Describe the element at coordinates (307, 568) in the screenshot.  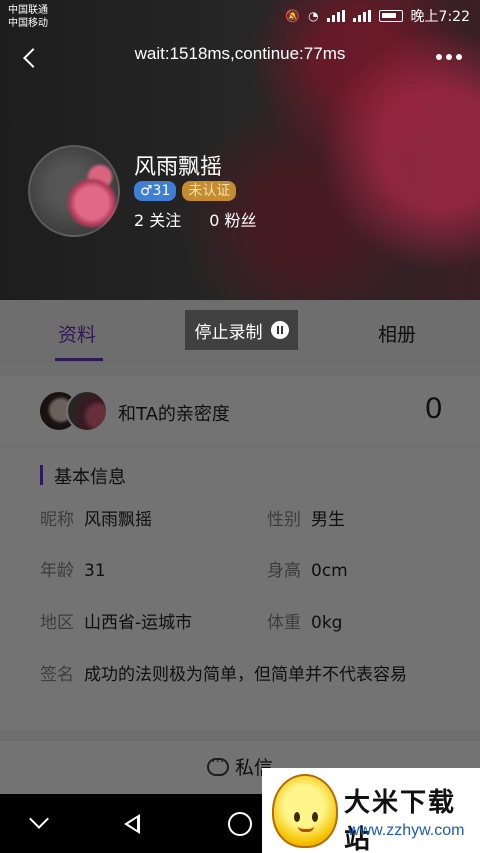
I see `height-field: 身高 0cm` at that location.